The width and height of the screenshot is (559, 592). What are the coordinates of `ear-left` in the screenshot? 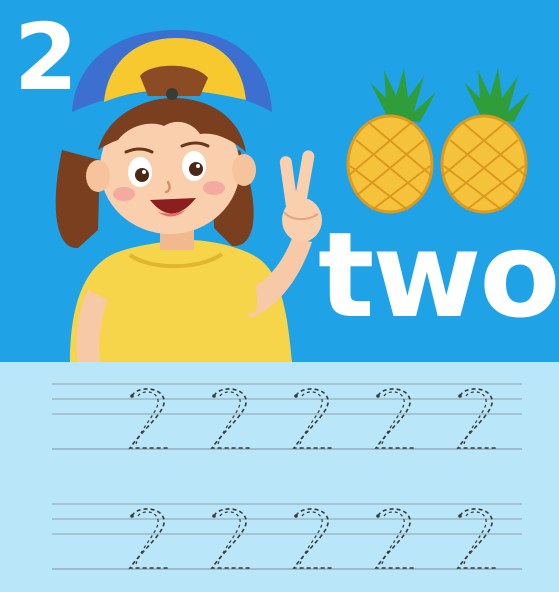 It's located at (98, 176).